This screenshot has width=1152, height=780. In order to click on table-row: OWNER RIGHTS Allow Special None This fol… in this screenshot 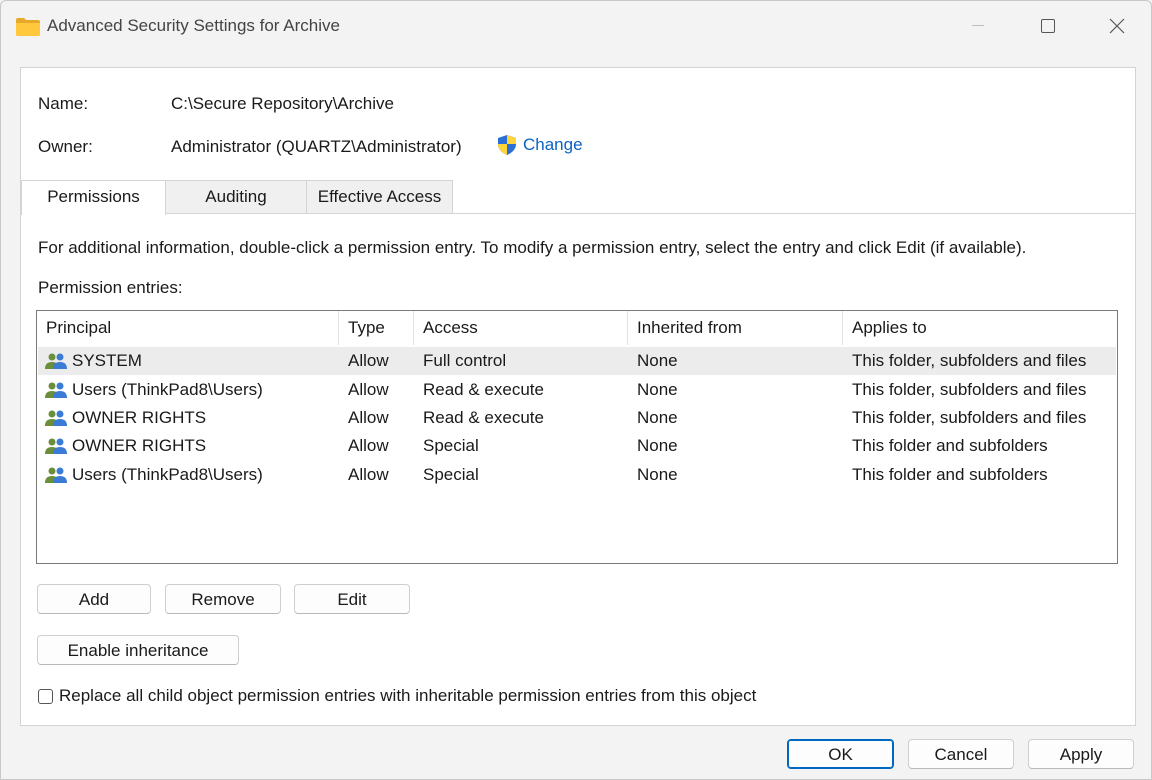, I will do `click(577, 446)`.